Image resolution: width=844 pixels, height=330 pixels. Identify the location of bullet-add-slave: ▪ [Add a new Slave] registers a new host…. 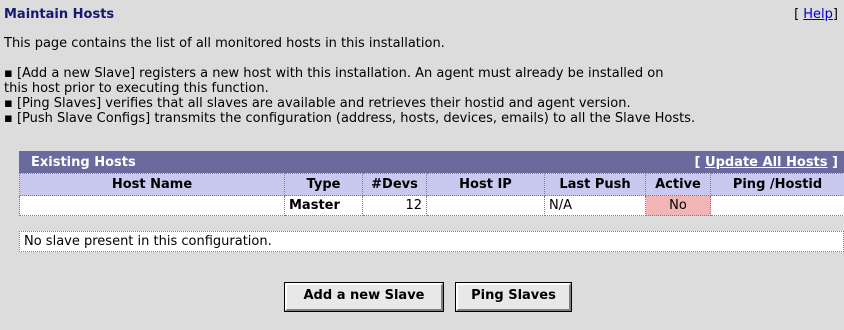
(334, 73).